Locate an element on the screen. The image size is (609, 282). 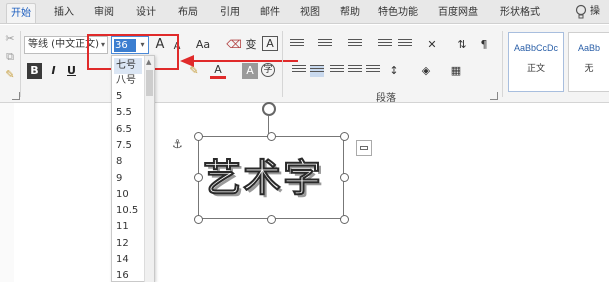
sort-icon: ⇅ is located at coordinates (462, 45).